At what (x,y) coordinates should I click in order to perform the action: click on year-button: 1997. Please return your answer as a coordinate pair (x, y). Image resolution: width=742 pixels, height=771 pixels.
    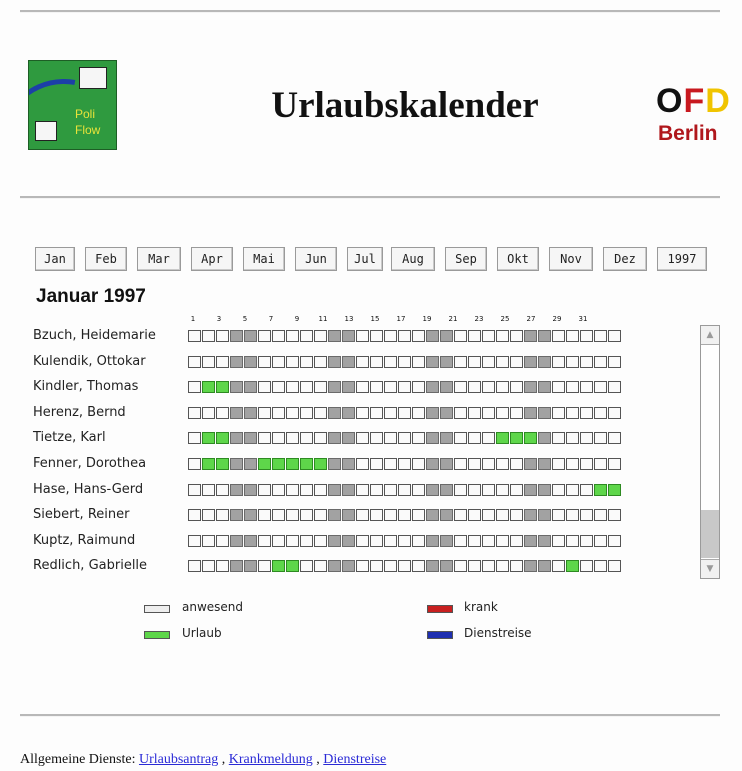
    Looking at the image, I should click on (682, 259).